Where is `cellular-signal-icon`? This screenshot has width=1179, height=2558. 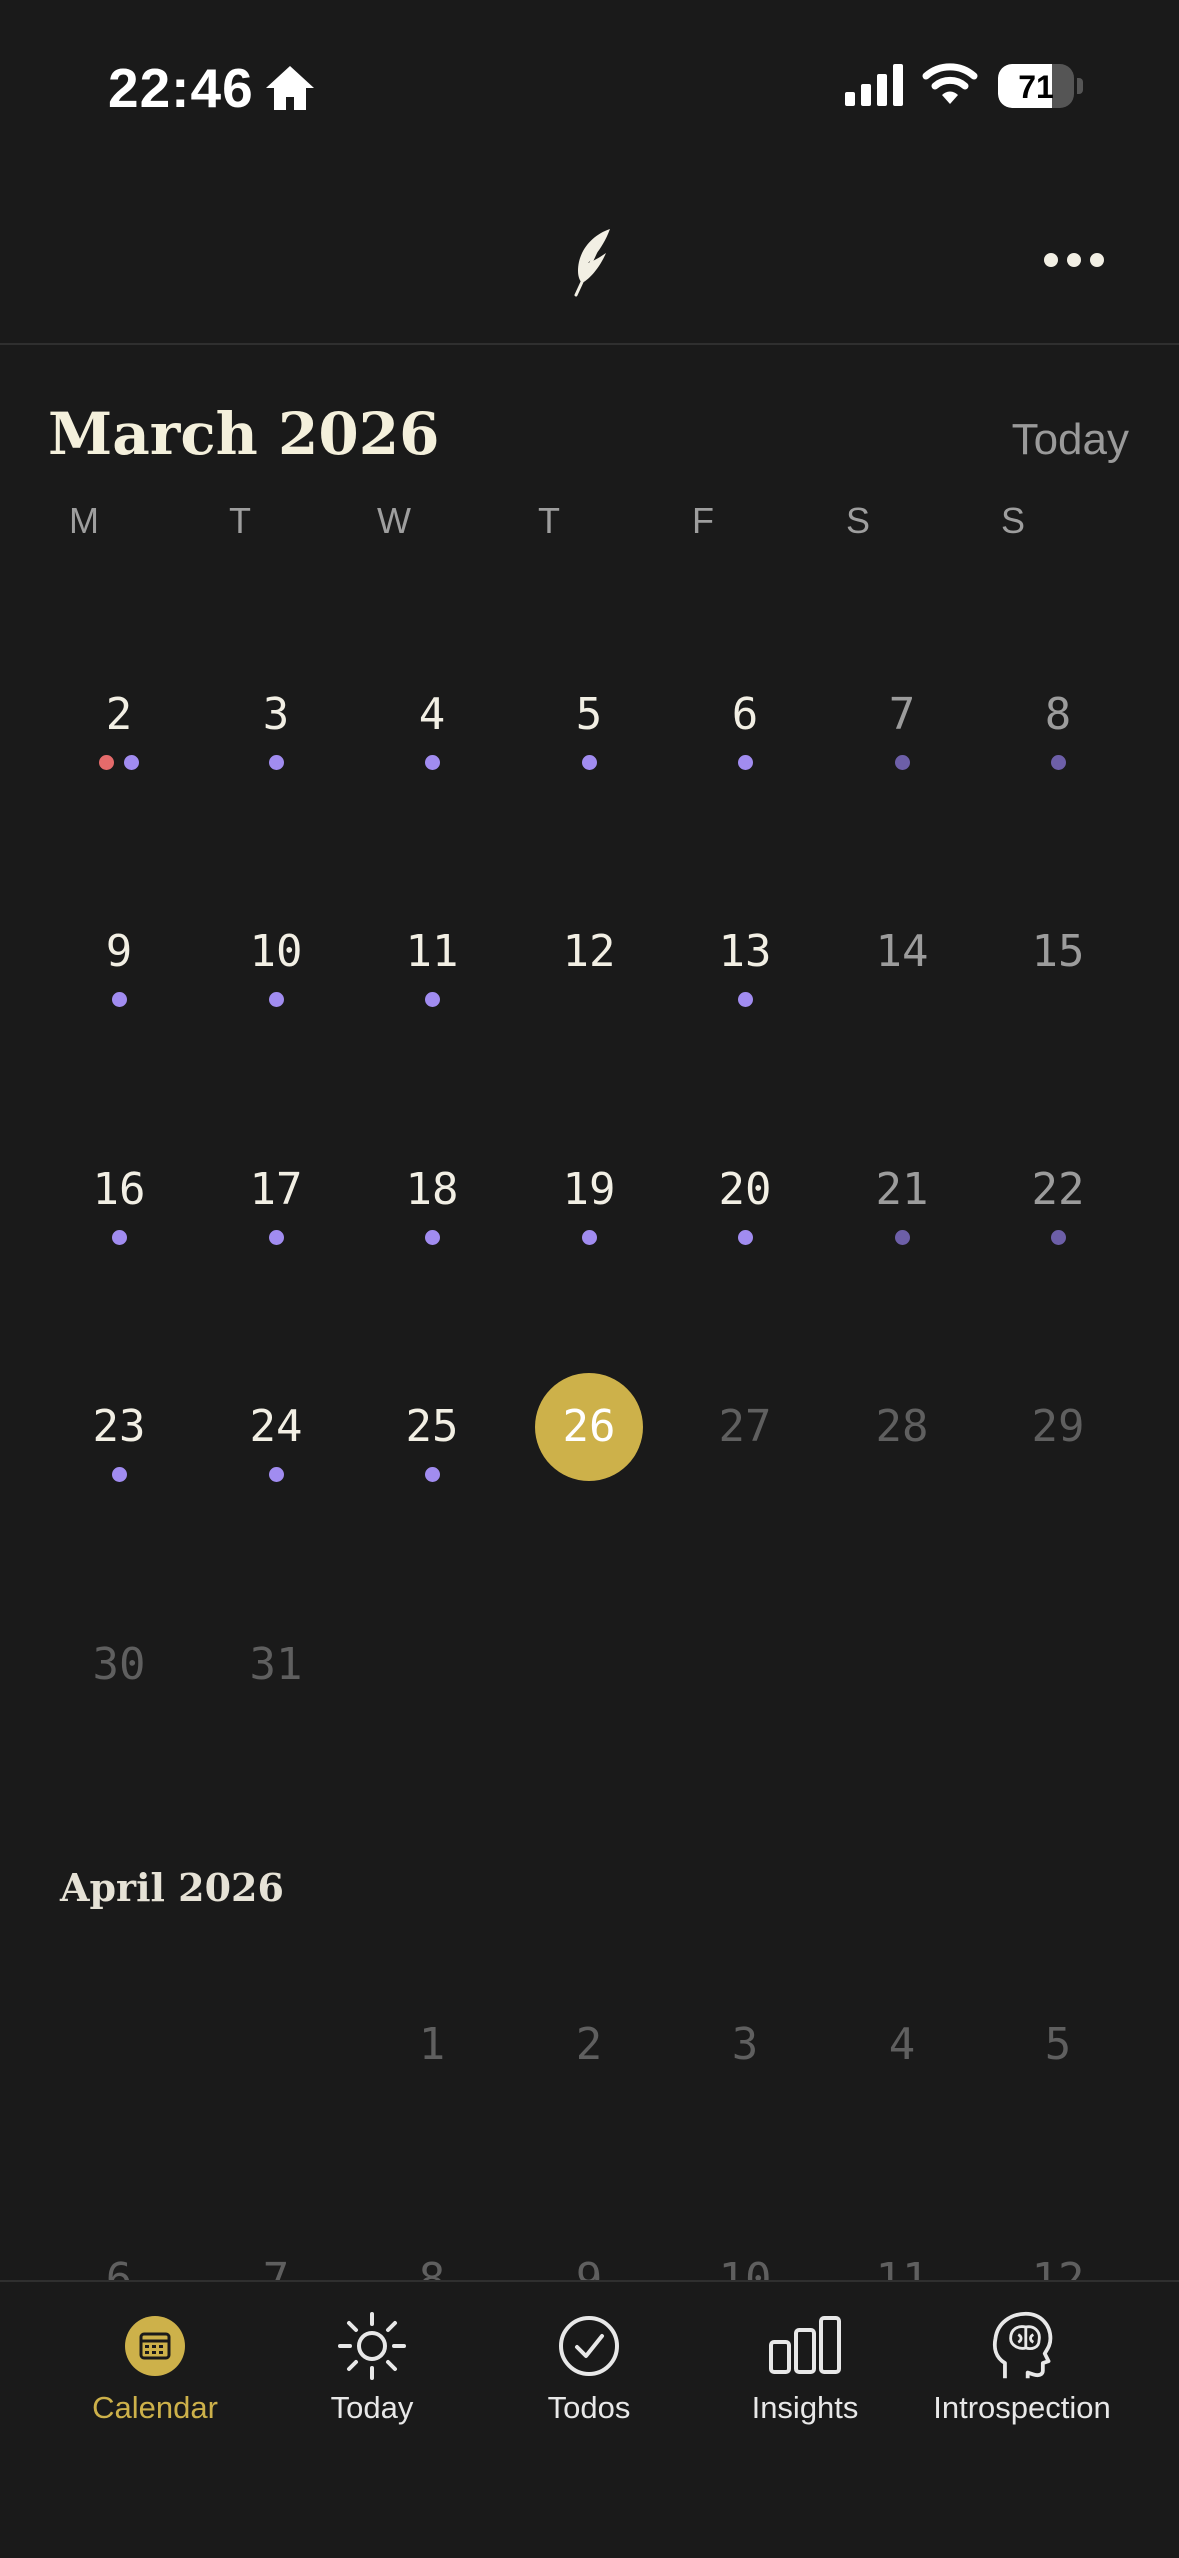 cellular-signal-icon is located at coordinates (874, 85).